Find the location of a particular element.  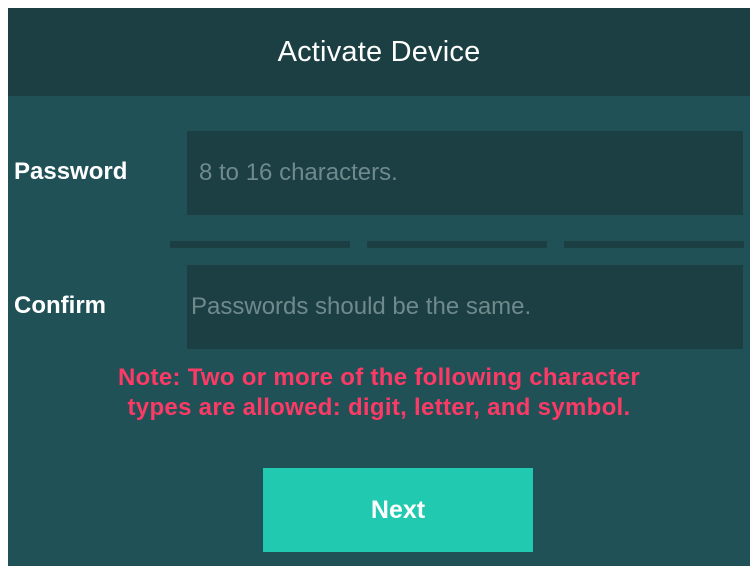

strength-segment-medium is located at coordinates (457, 244).